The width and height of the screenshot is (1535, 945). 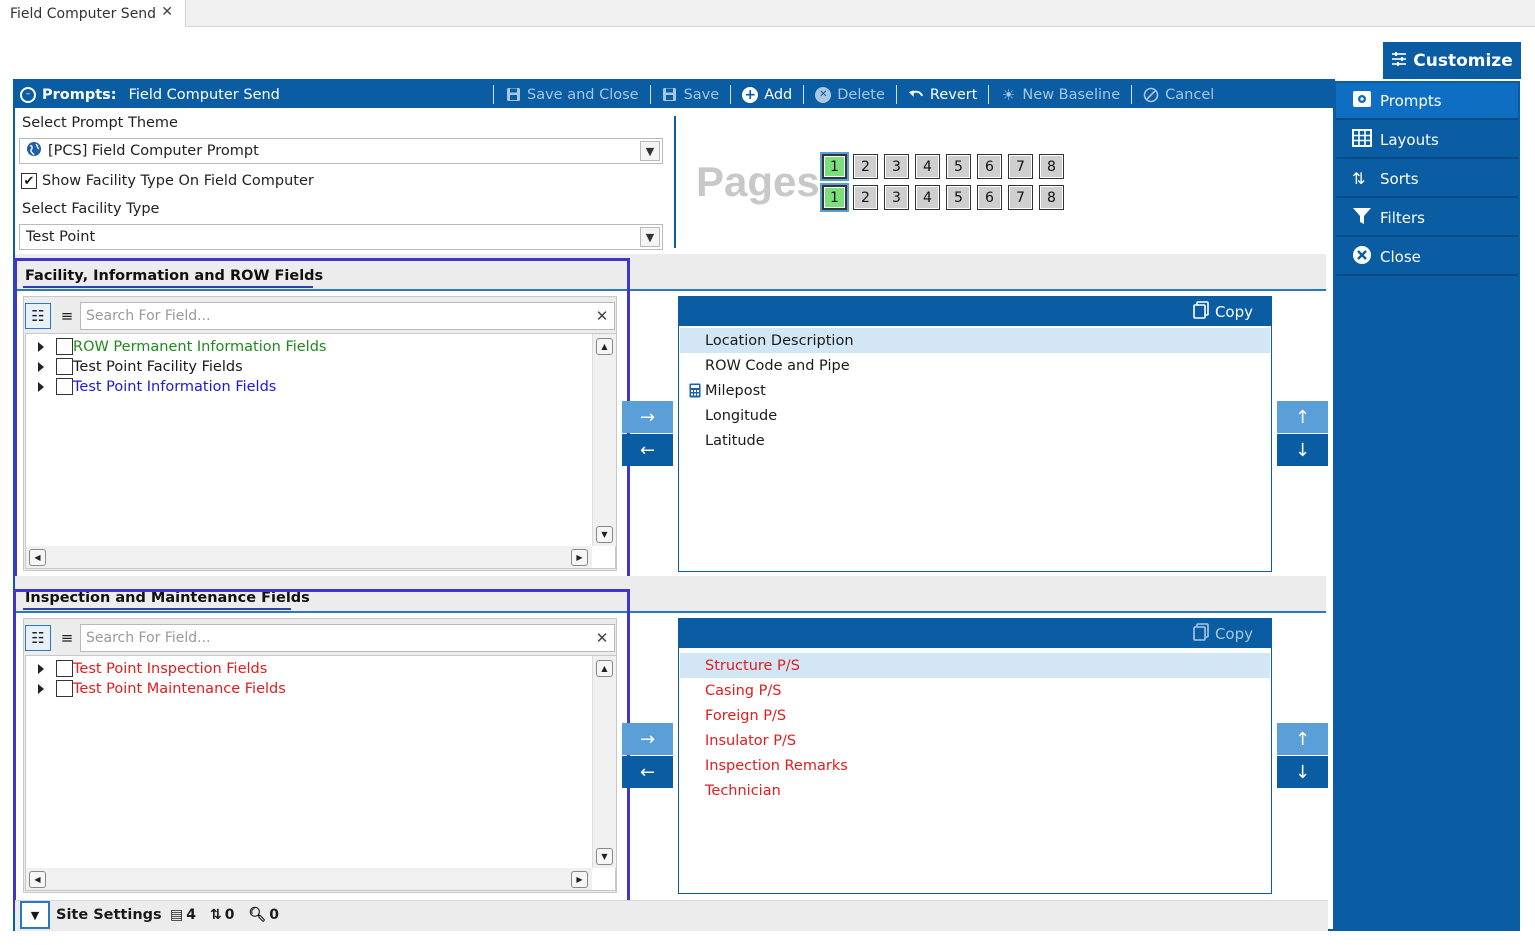 What do you see at coordinates (35, 915) in the screenshot?
I see `expand-chevron-icon: ▼` at bounding box center [35, 915].